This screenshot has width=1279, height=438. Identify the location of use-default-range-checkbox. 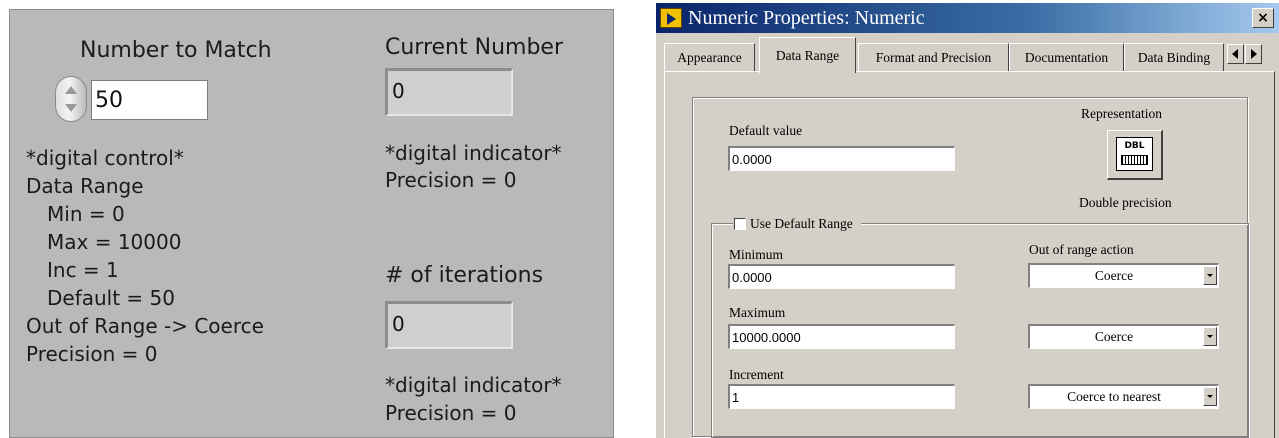
(740, 224).